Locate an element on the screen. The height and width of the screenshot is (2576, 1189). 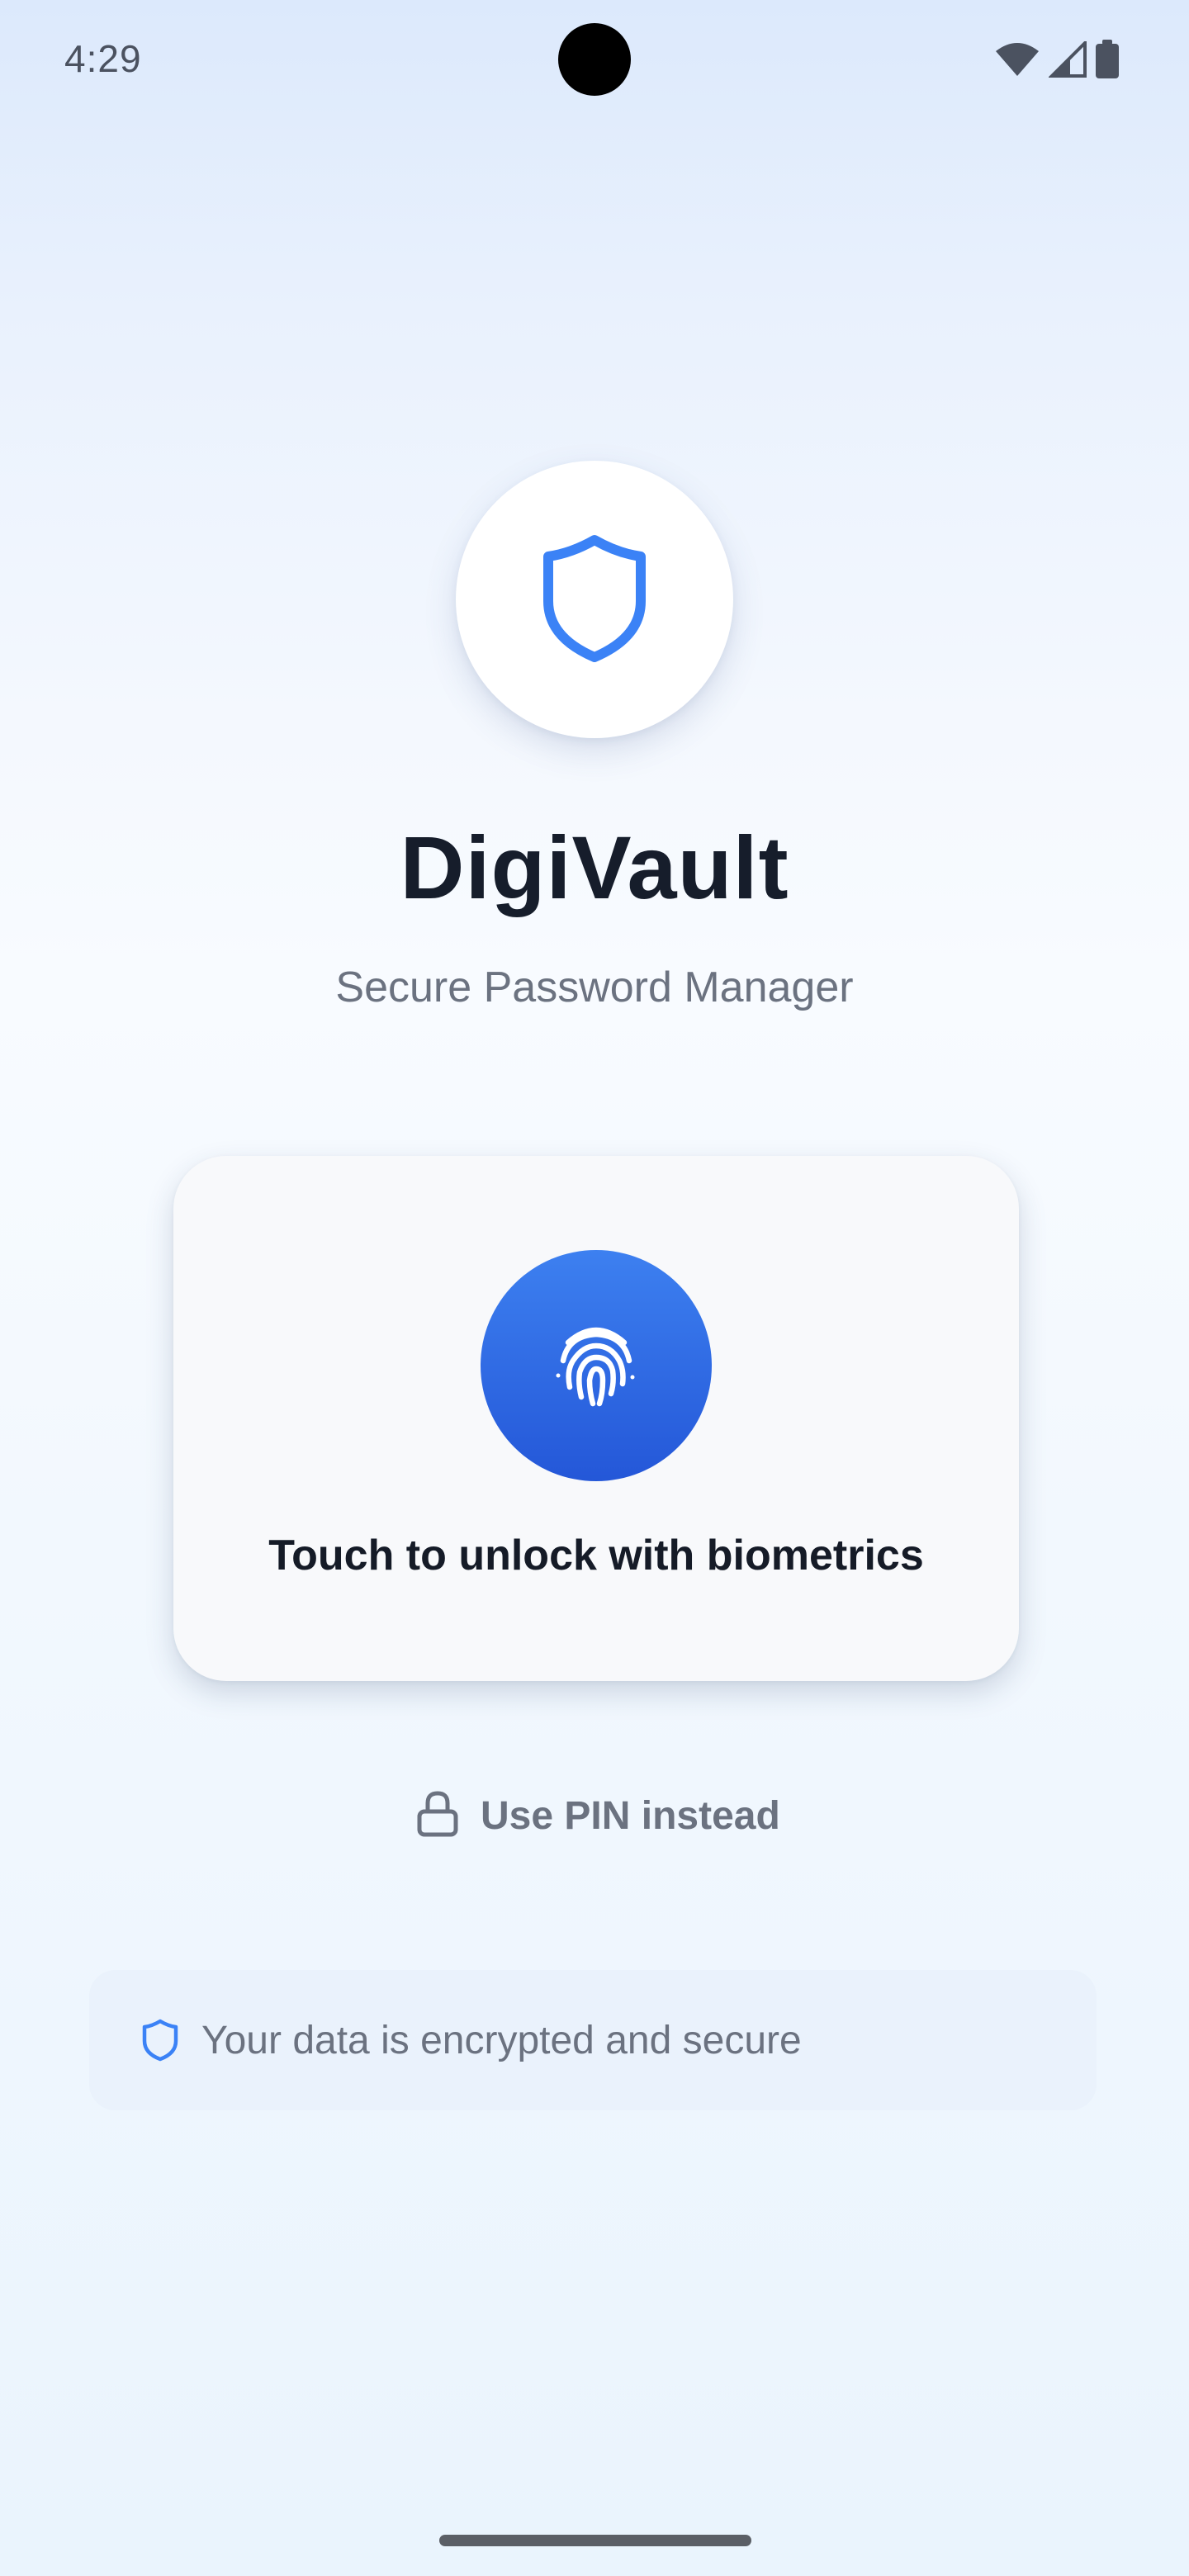
camera-cutout is located at coordinates (594, 59).